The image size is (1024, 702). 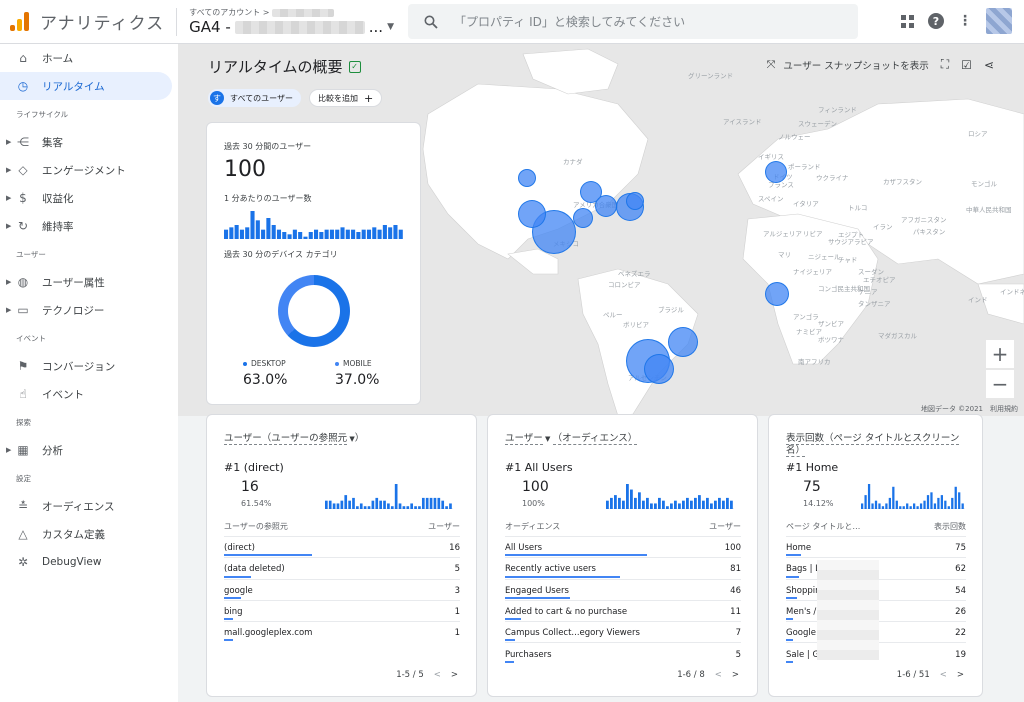 I want to click on legend-value: 37.0%, so click(x=357, y=380).